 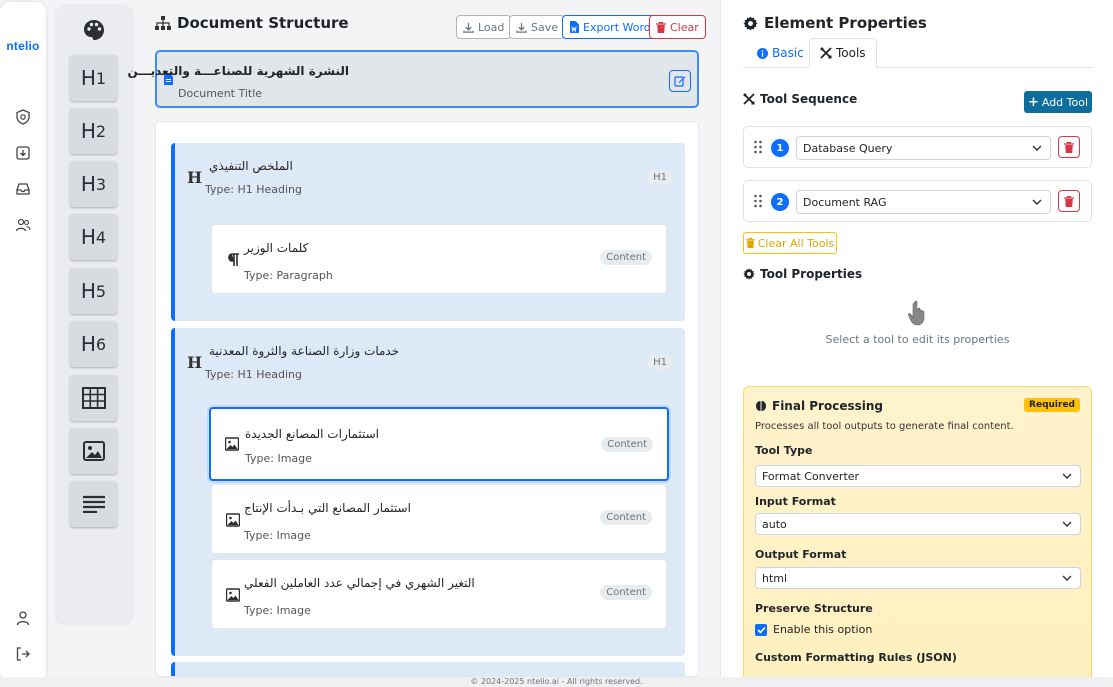 What do you see at coordinates (800, 99) in the screenshot?
I see `tool-sequence-title: Tool Sequence` at bounding box center [800, 99].